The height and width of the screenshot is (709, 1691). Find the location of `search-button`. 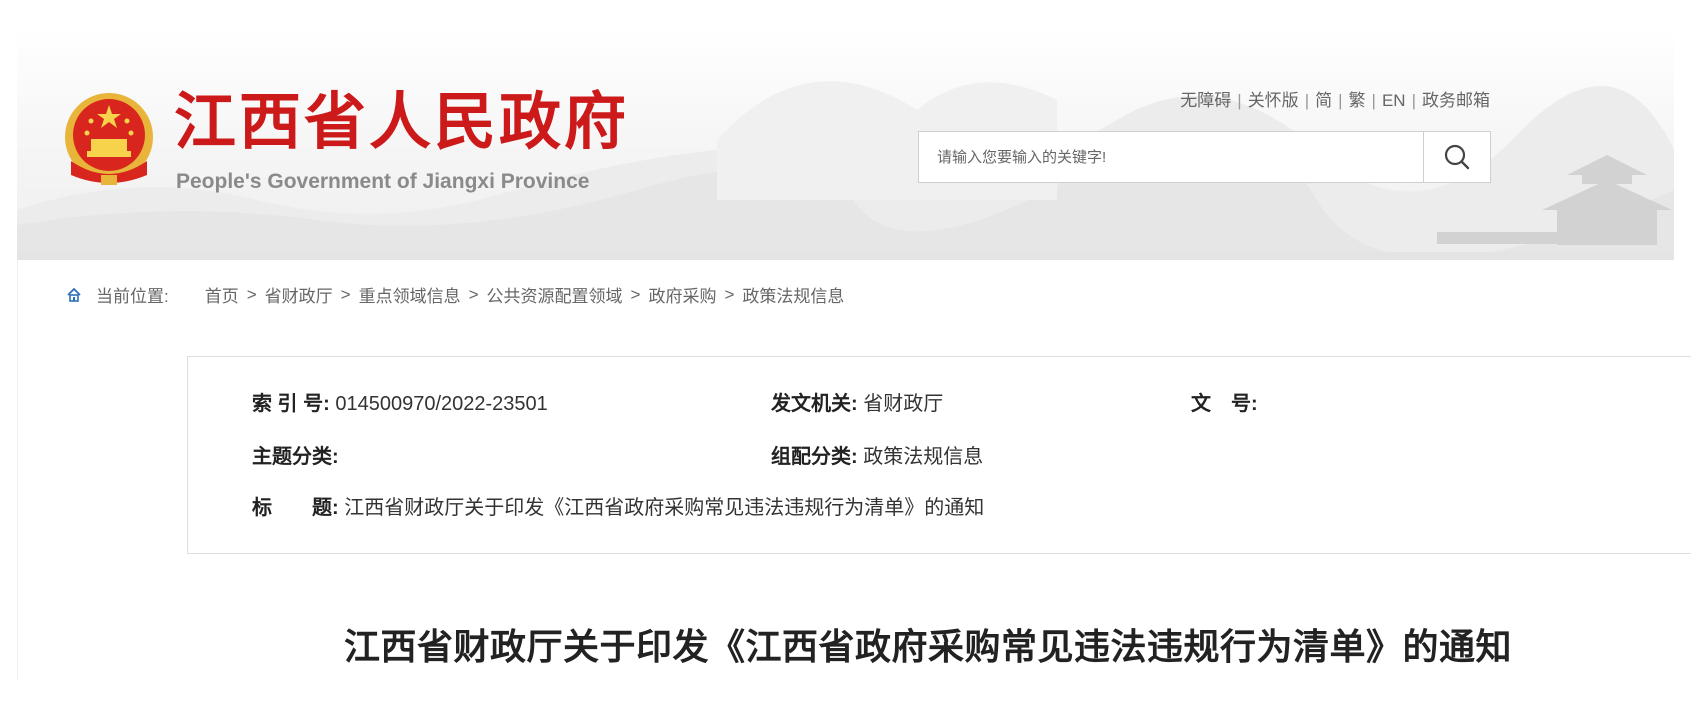

search-button is located at coordinates (1456, 157).